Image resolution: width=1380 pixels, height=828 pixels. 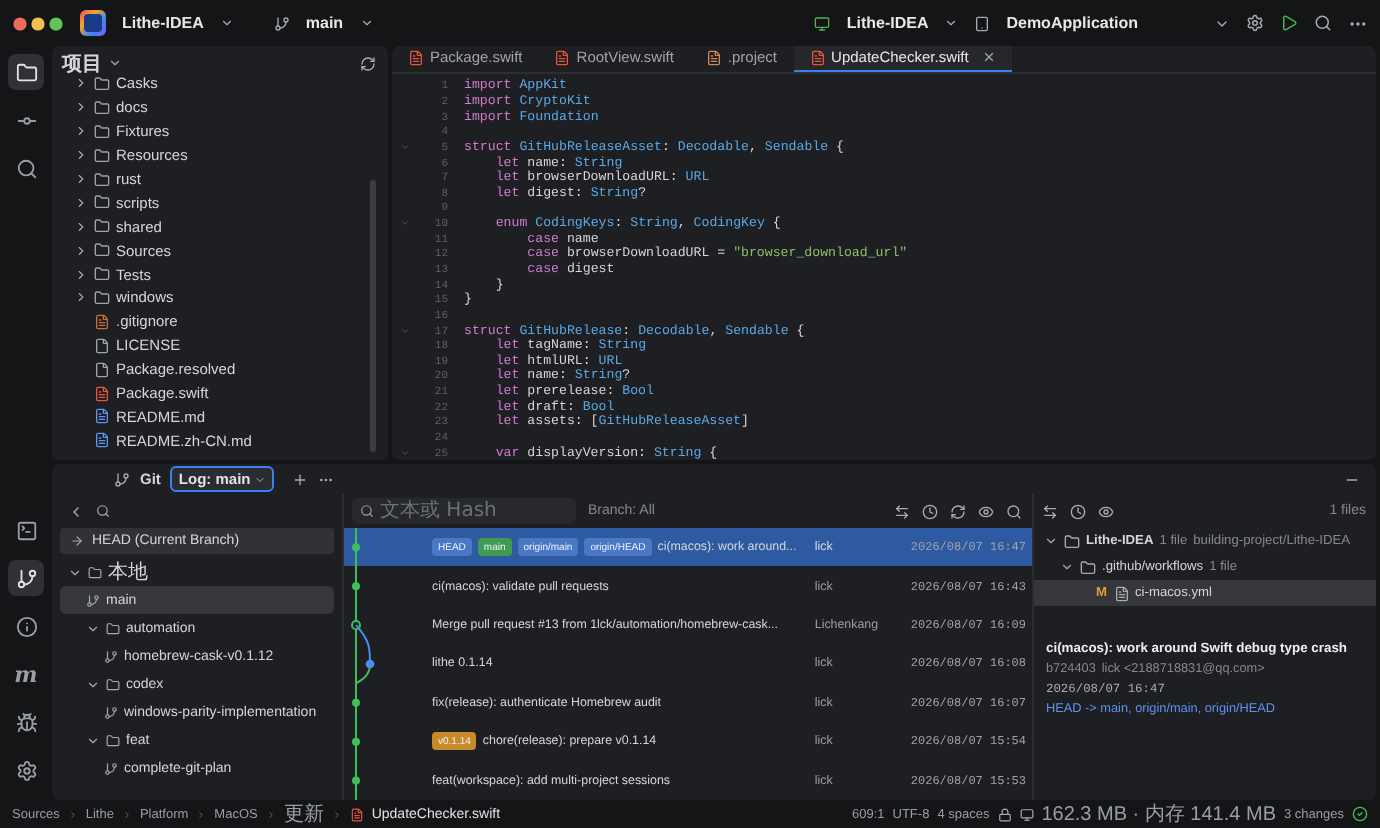 I want to click on project-name: Lithe-IDEA, so click(x=163, y=23).